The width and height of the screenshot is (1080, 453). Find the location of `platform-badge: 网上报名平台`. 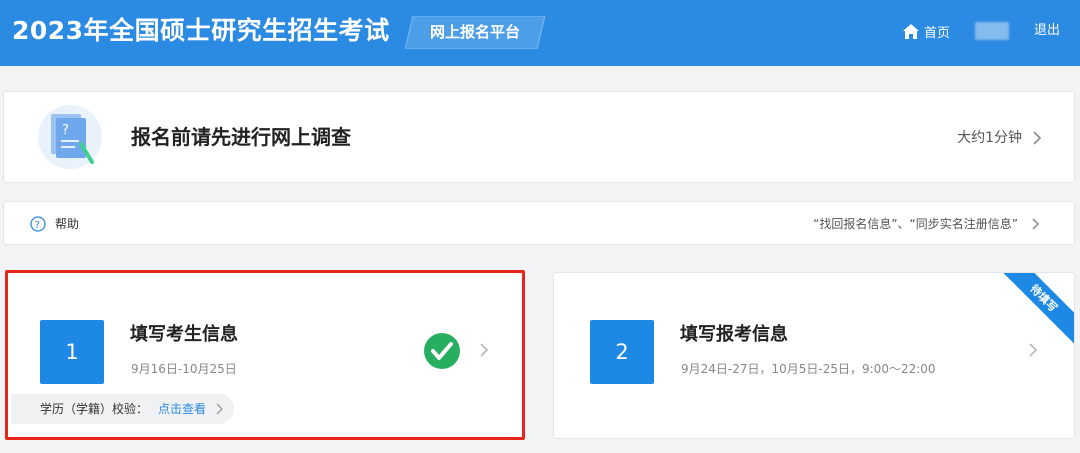

platform-badge: 网上报名平台 is located at coordinates (475, 32).